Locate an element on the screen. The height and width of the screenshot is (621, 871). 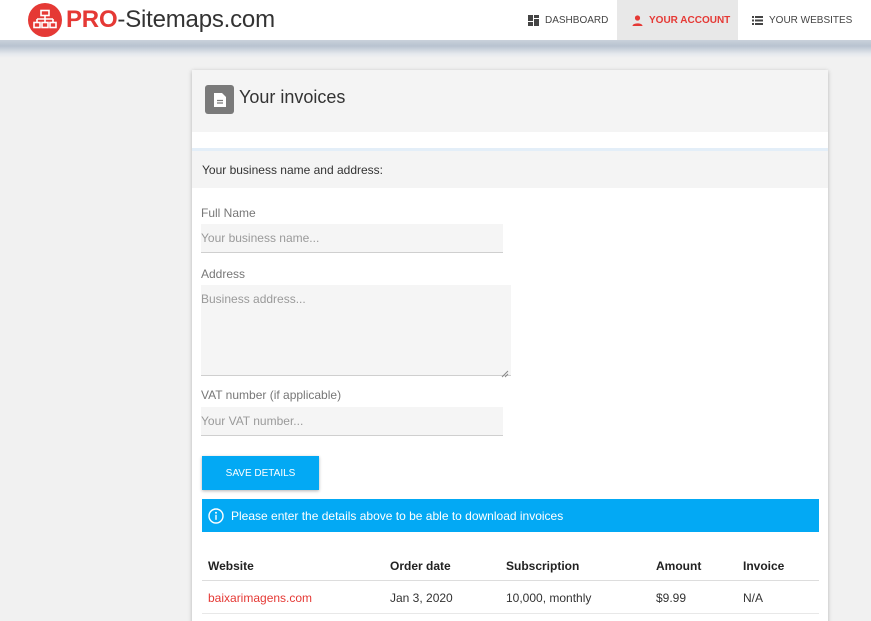
person-icon is located at coordinates (637, 20).